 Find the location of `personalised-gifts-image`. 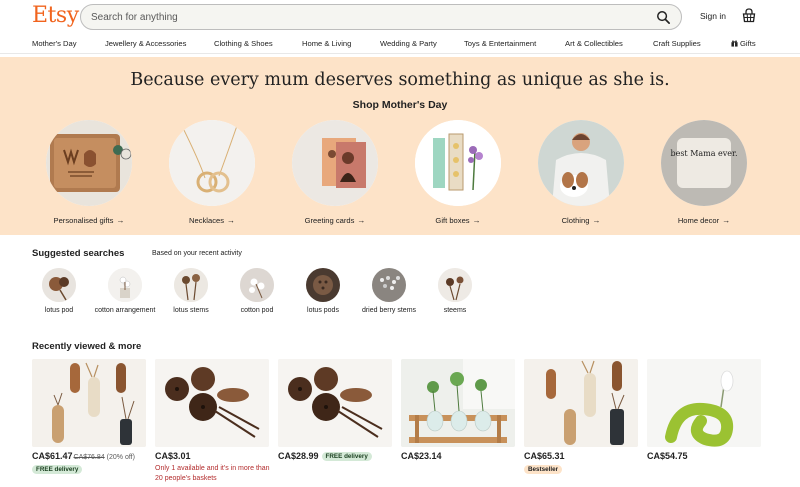

personalised-gifts-image is located at coordinates (89, 163).